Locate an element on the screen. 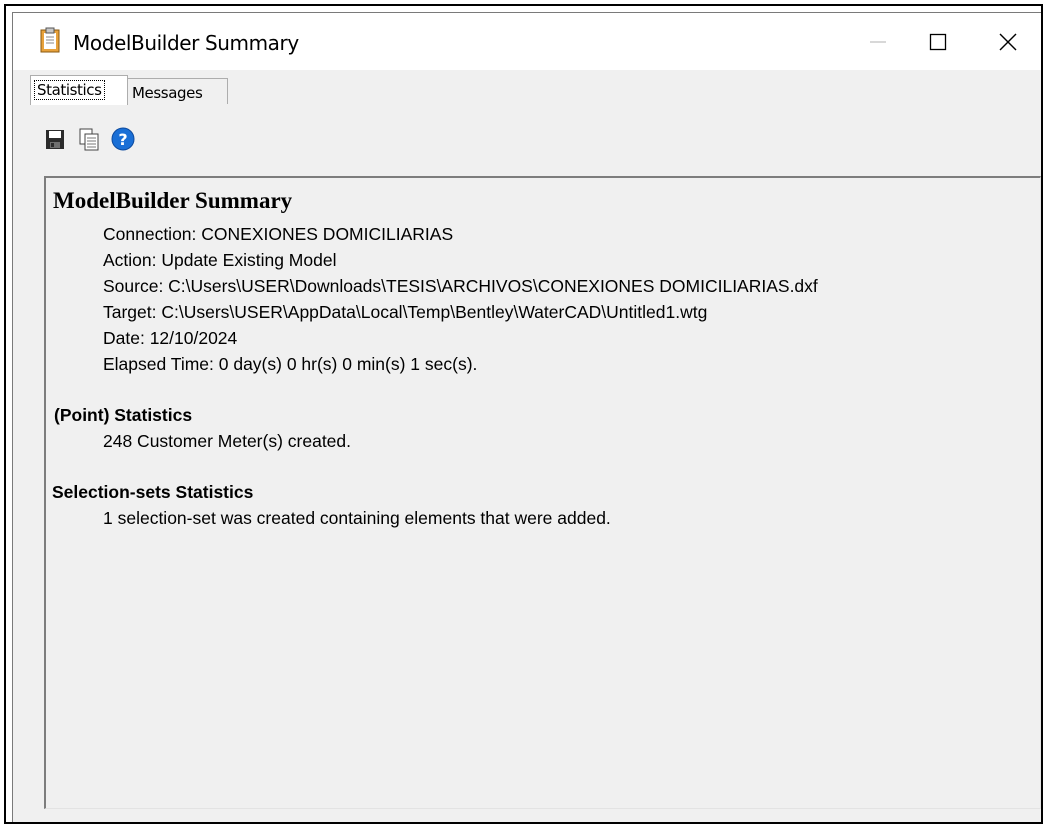  clipboard-icon is located at coordinates (50, 40).